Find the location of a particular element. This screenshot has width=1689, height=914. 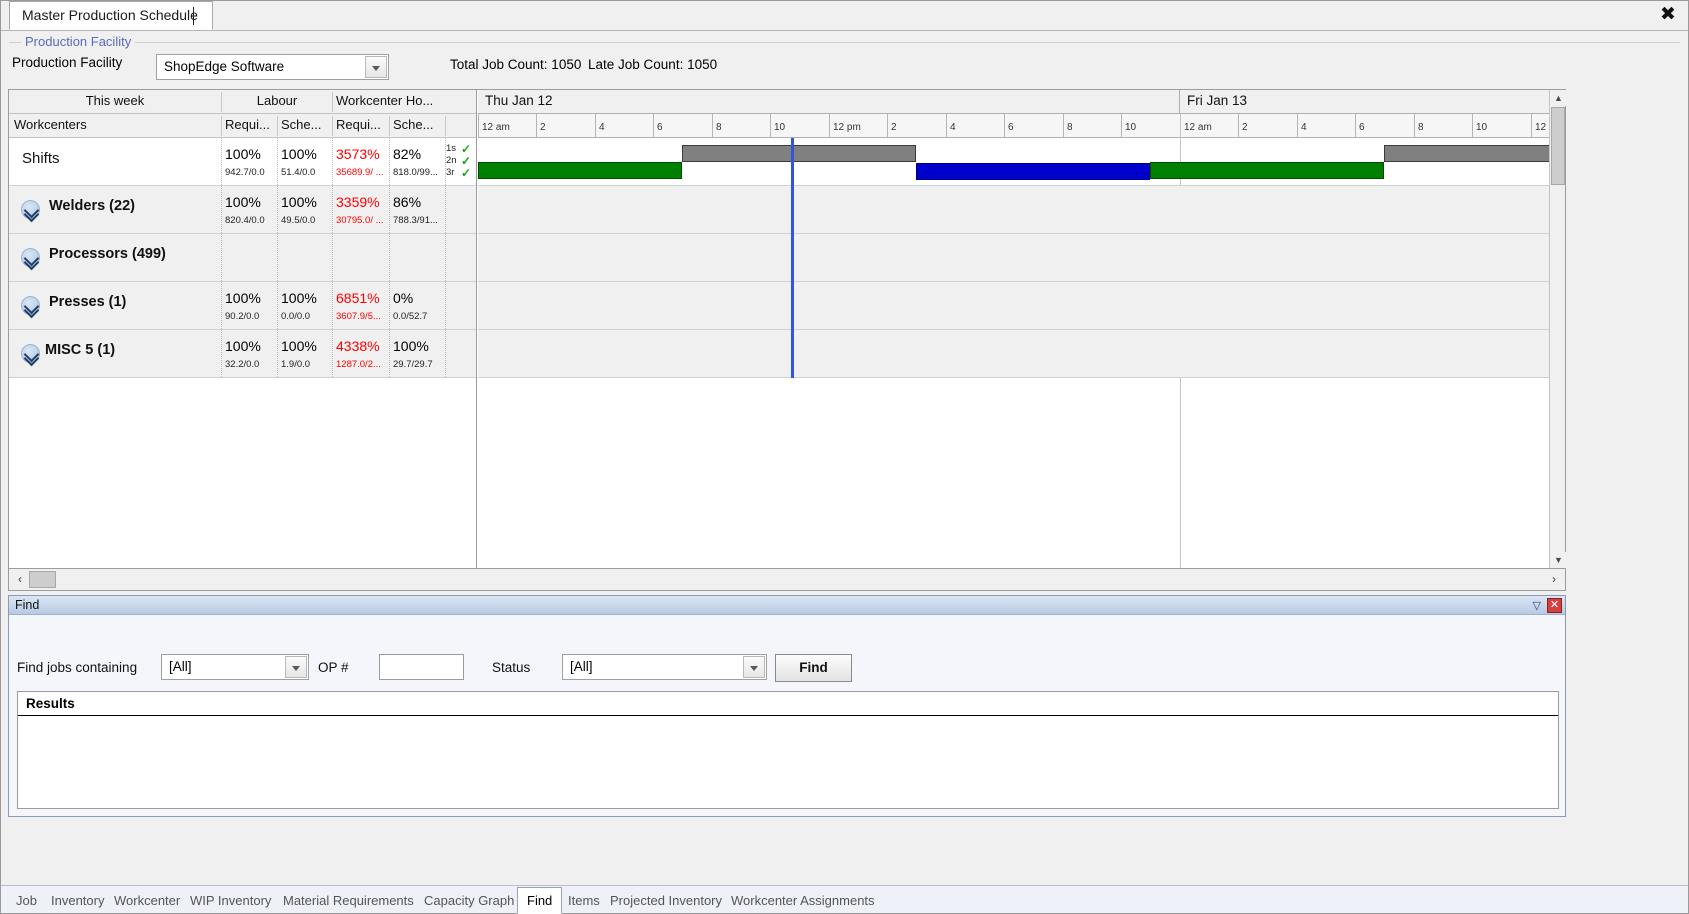

gantt-bar-shift2 is located at coordinates (1033, 171).